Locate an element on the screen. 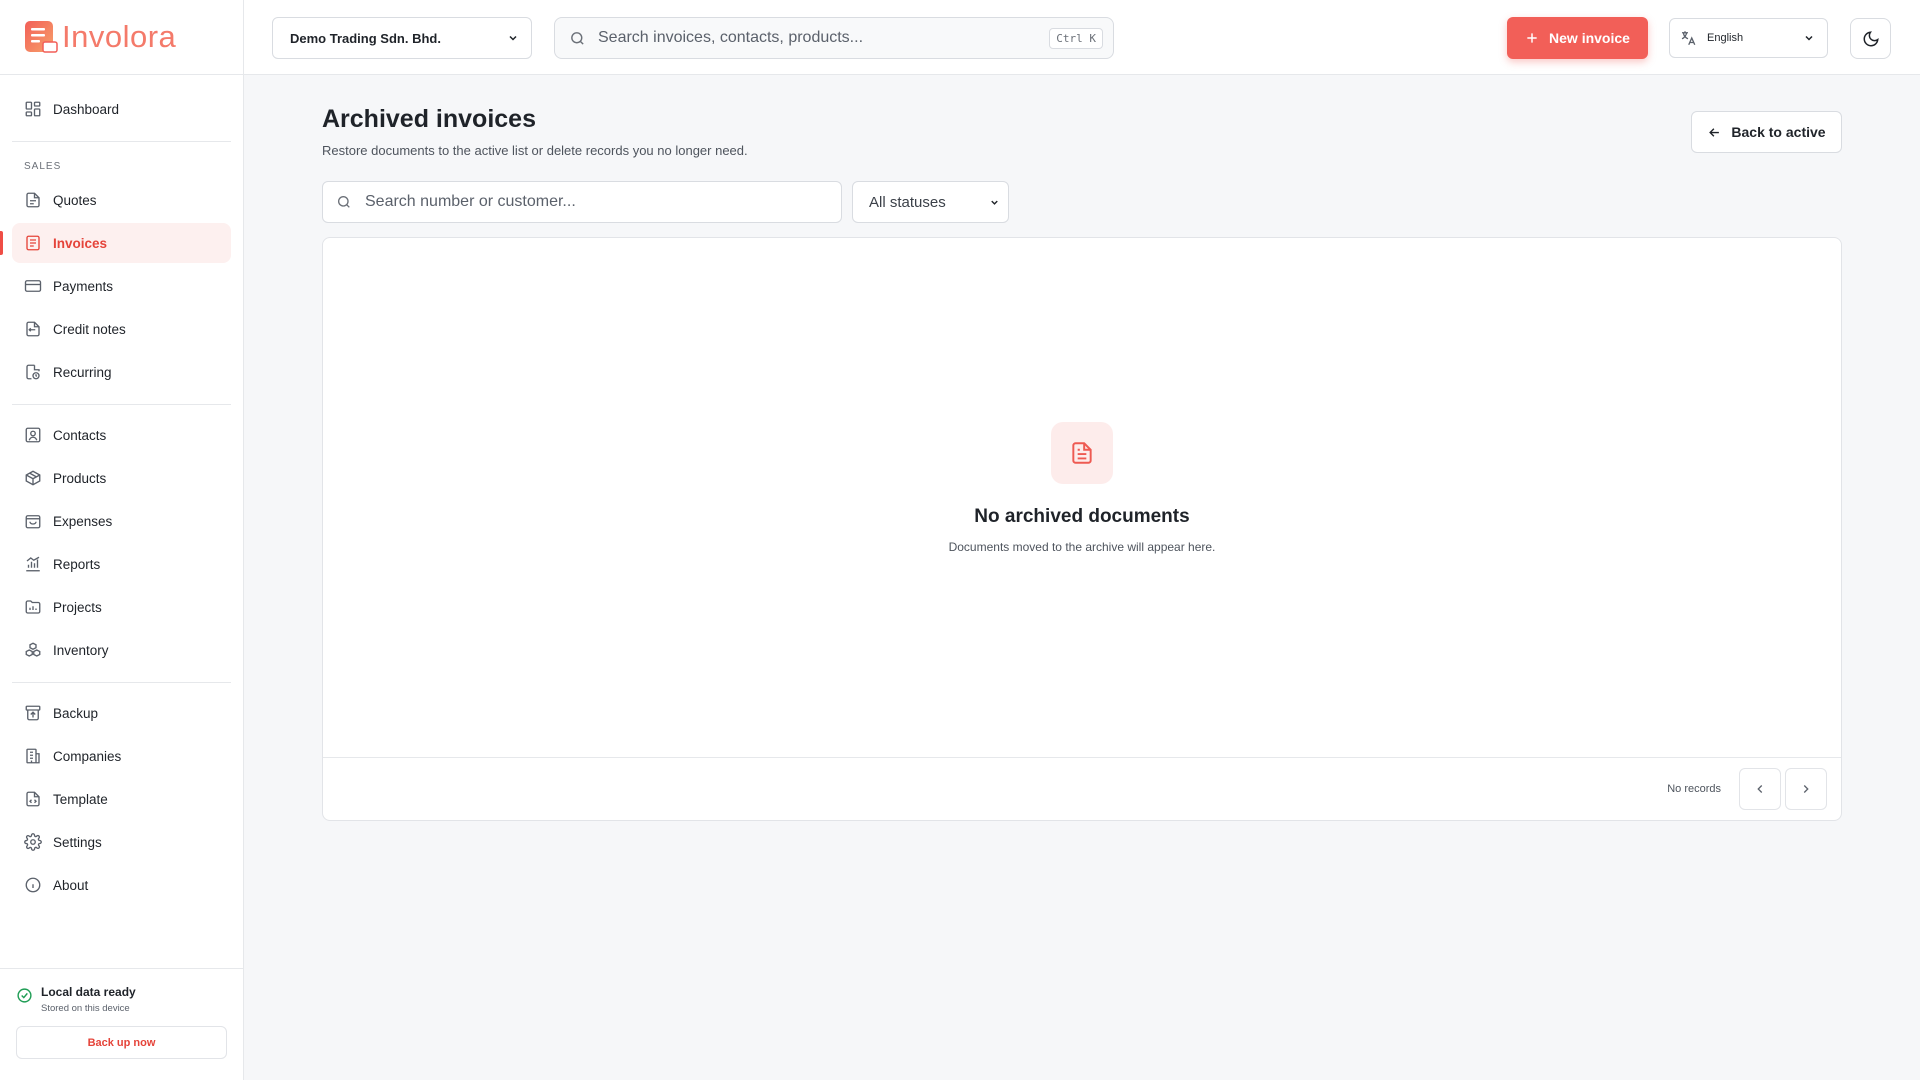 This screenshot has height=1080, width=1920. sidebar-item-credit-notes: Credit notes is located at coordinates (121, 329).